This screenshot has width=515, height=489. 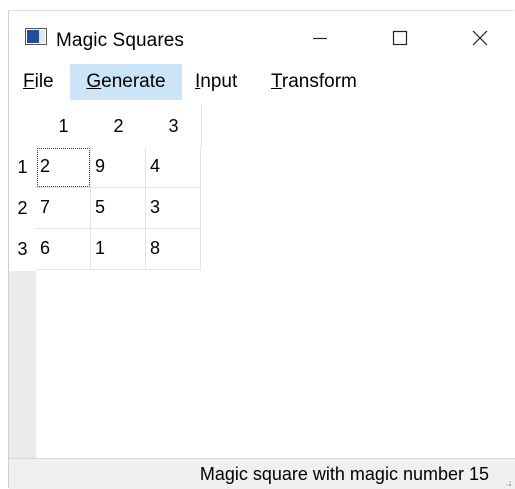 What do you see at coordinates (63, 126) in the screenshot?
I see `column-header-1: 1` at bounding box center [63, 126].